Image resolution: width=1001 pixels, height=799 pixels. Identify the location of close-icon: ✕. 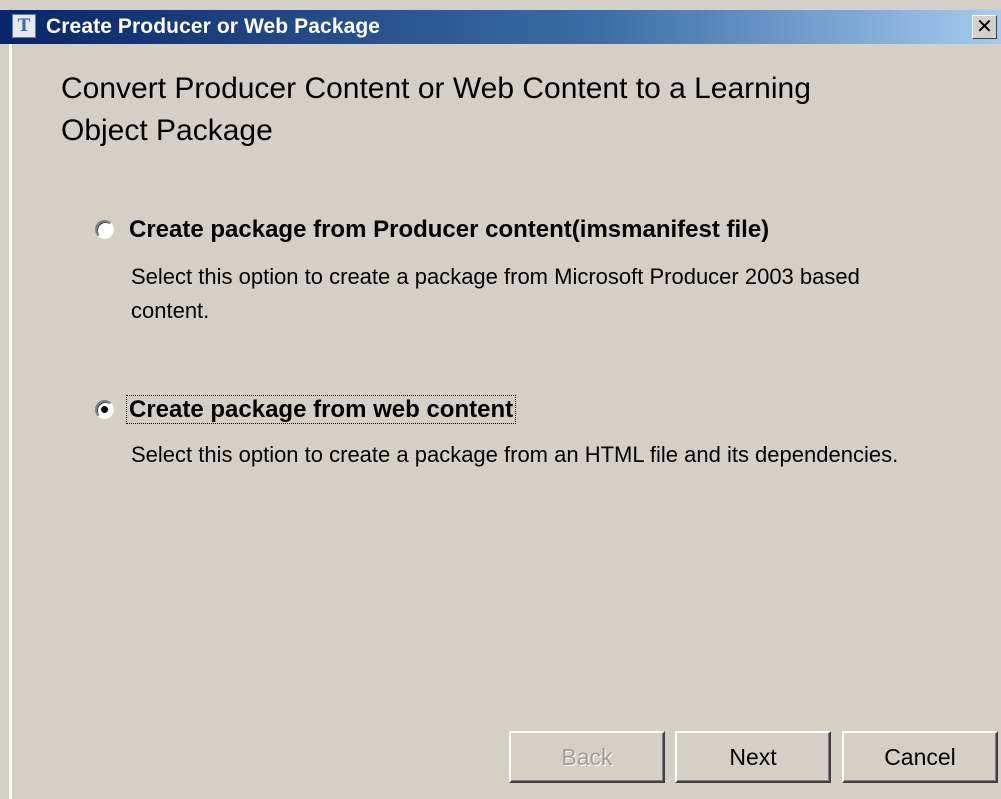
(984, 27).